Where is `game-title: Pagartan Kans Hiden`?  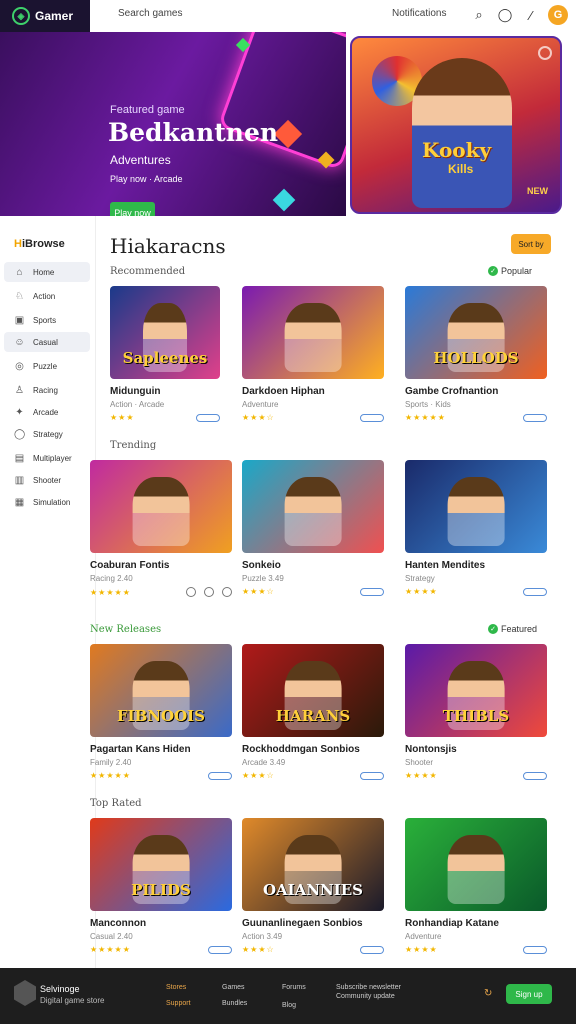
game-title: Pagartan Kans Hiden is located at coordinates (161, 749).